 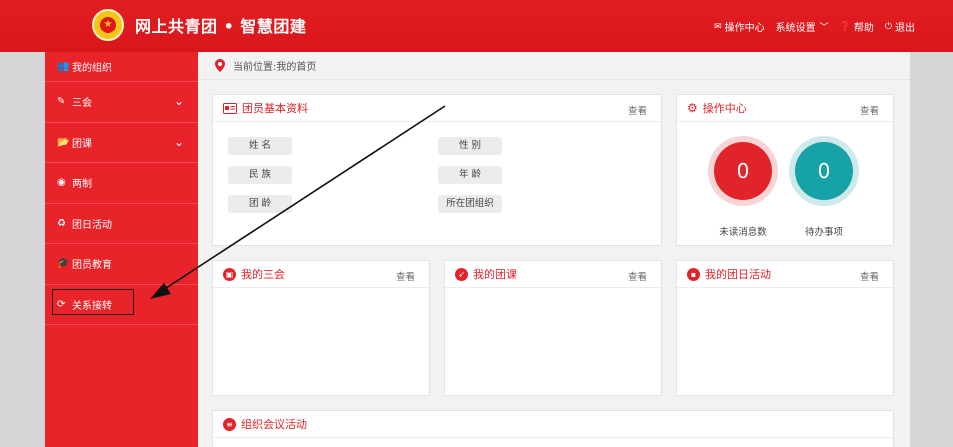 What do you see at coordinates (274, 424) in the screenshot?
I see `panel-title: 组织会议活动` at bounding box center [274, 424].